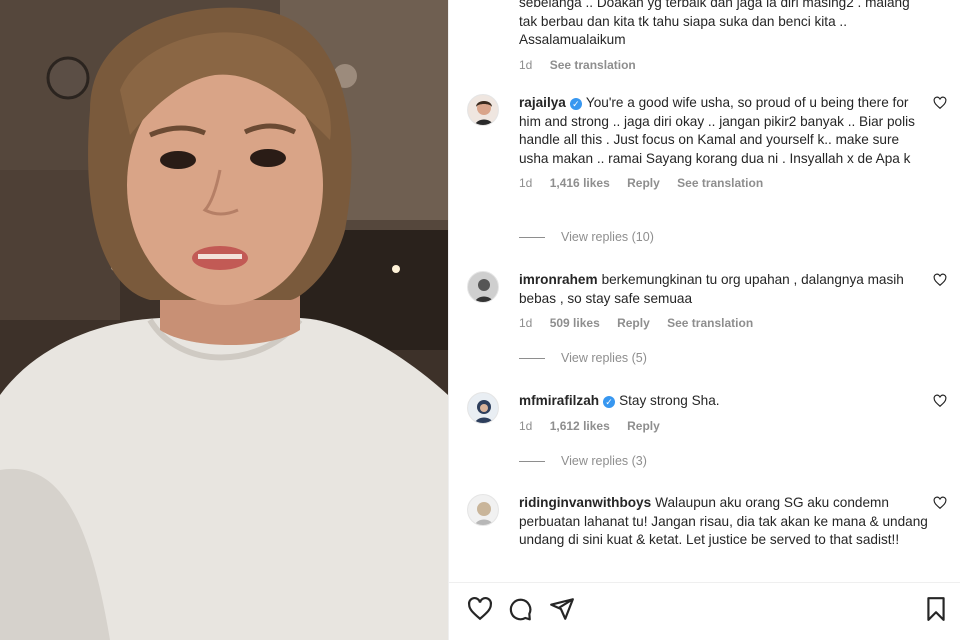 The image size is (960, 640). What do you see at coordinates (724, 426) in the screenshot?
I see `comment-meta: 1d 1,612 likes Reply` at bounding box center [724, 426].